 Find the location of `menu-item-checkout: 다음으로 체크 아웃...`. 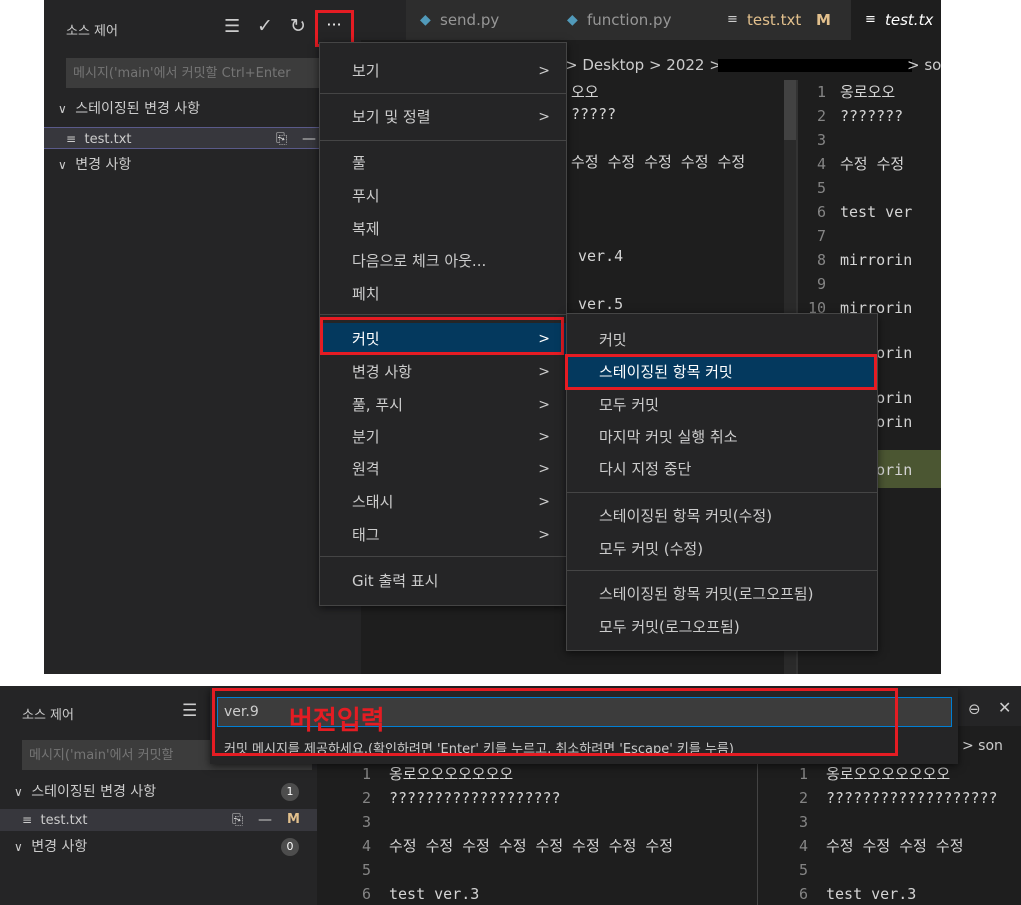

menu-item-checkout: 다음으로 체크 아웃... is located at coordinates (443, 261).